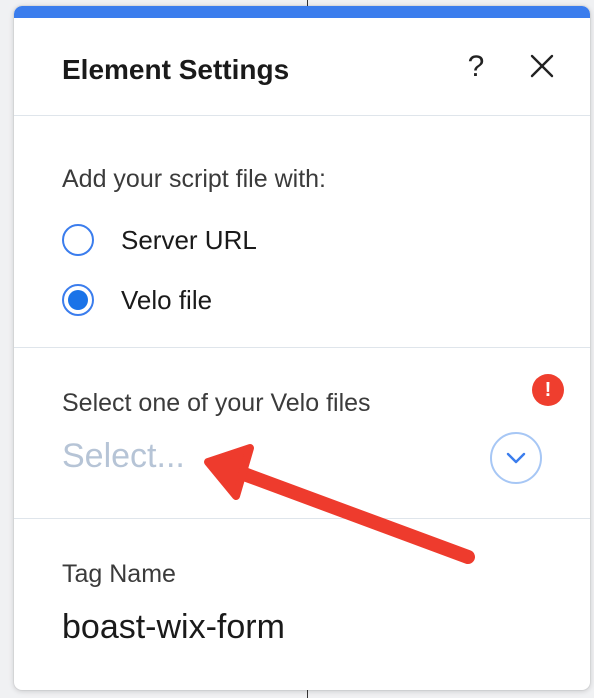 The height and width of the screenshot is (698, 594). I want to click on radio-button-unselected, so click(78, 240).